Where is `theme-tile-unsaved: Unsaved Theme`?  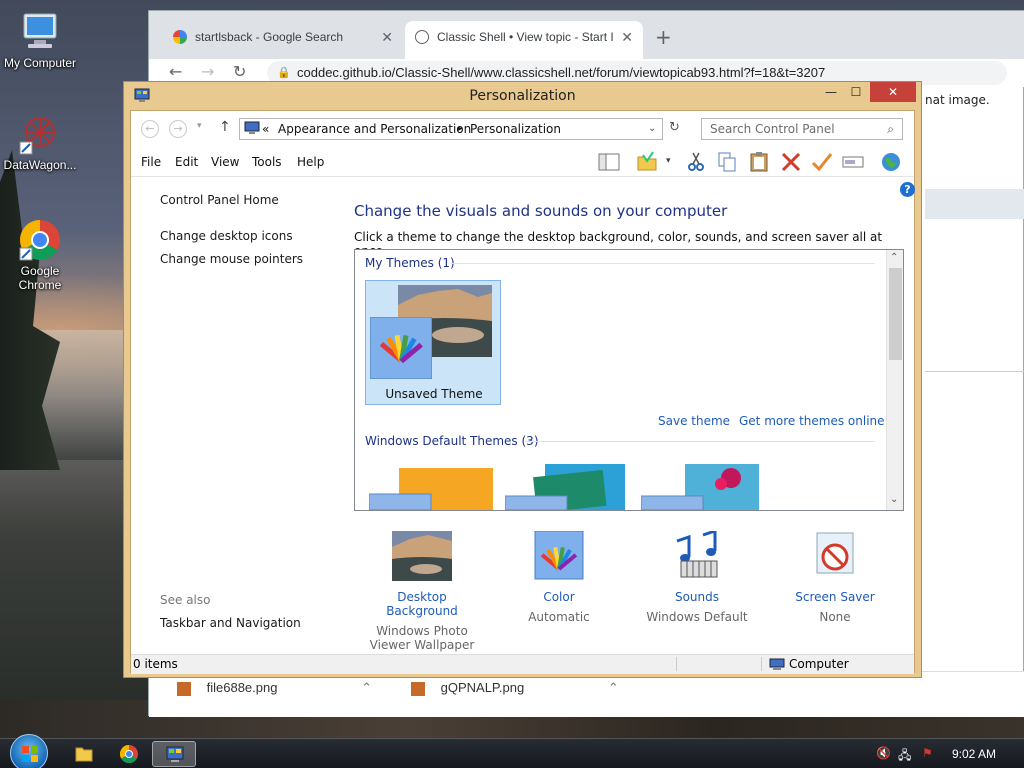
theme-tile-unsaved: Unsaved Theme is located at coordinates (433, 342).